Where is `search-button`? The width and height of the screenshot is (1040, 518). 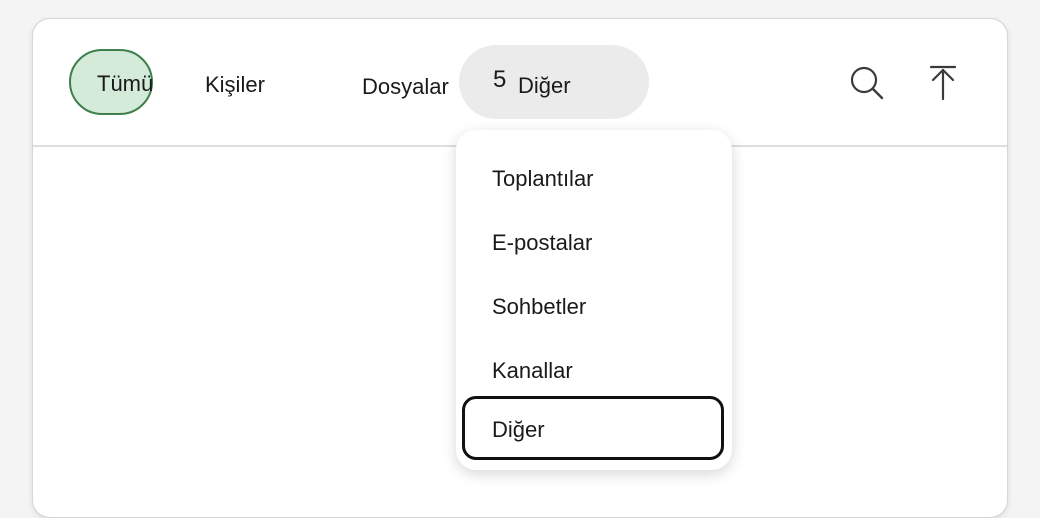 search-button is located at coordinates (867, 83).